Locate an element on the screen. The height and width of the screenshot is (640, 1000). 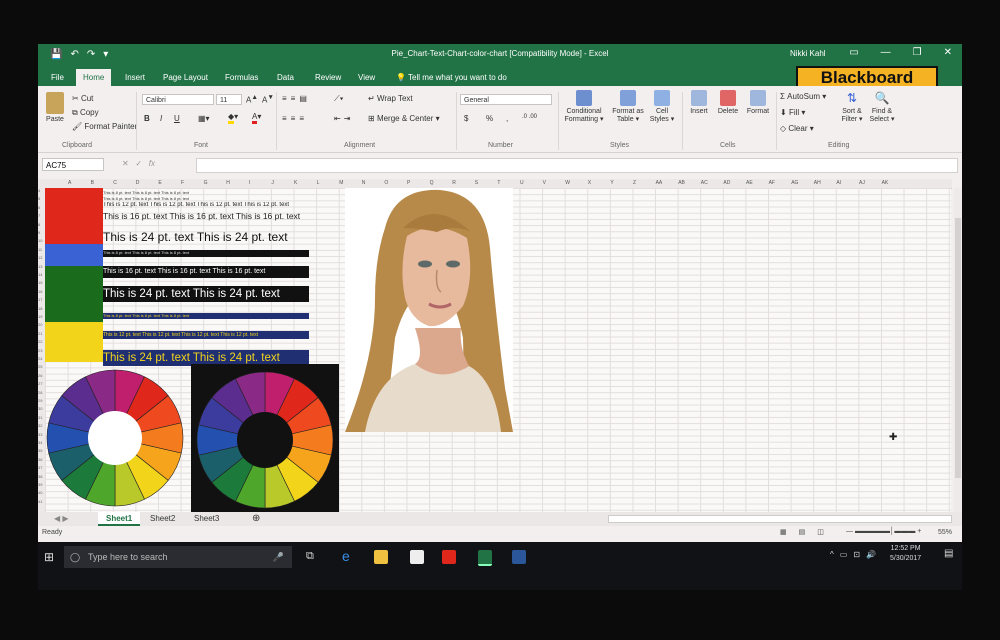
row-header: 10 is located at coordinates (40, 240).